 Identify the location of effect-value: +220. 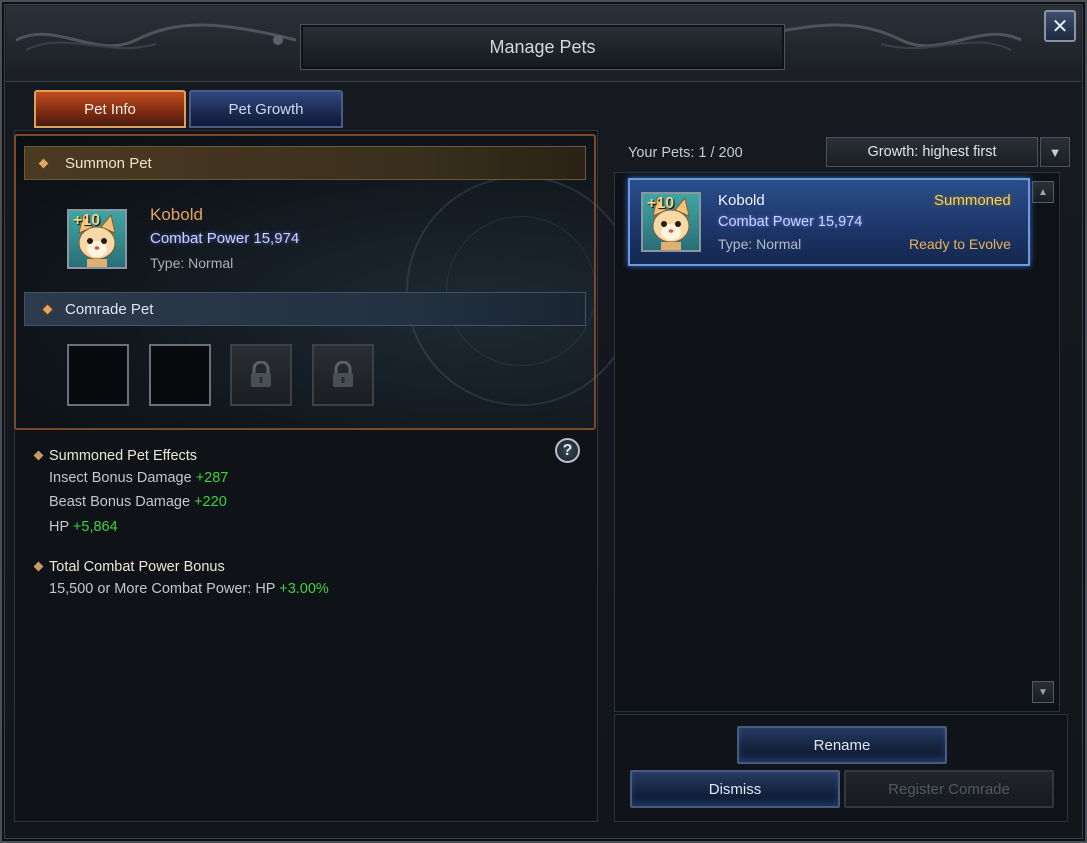
(210, 502).